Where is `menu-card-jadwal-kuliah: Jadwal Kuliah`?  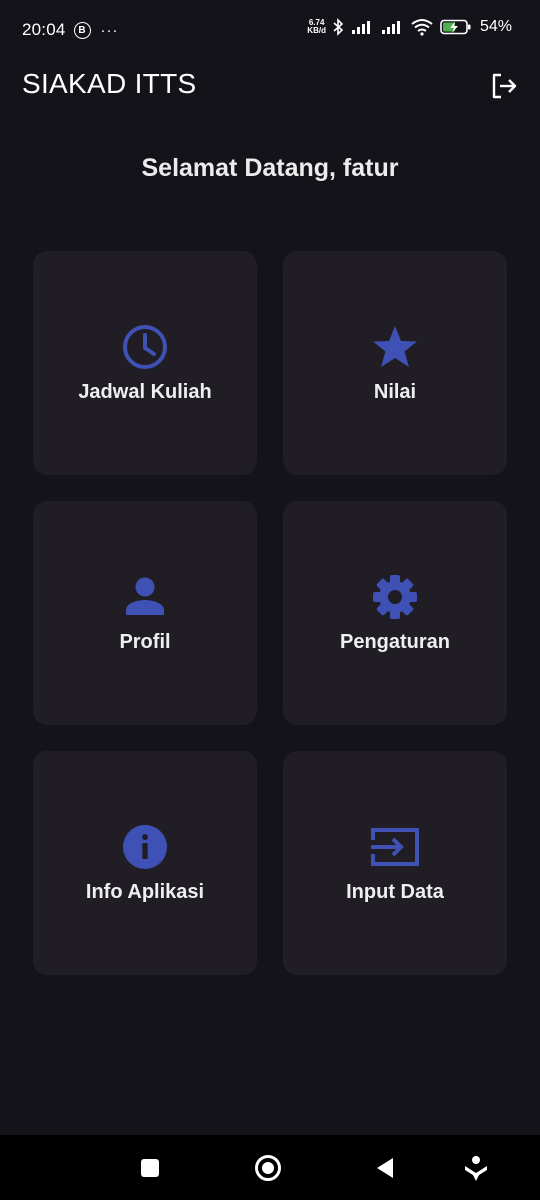 menu-card-jadwal-kuliah: Jadwal Kuliah is located at coordinates (145, 363).